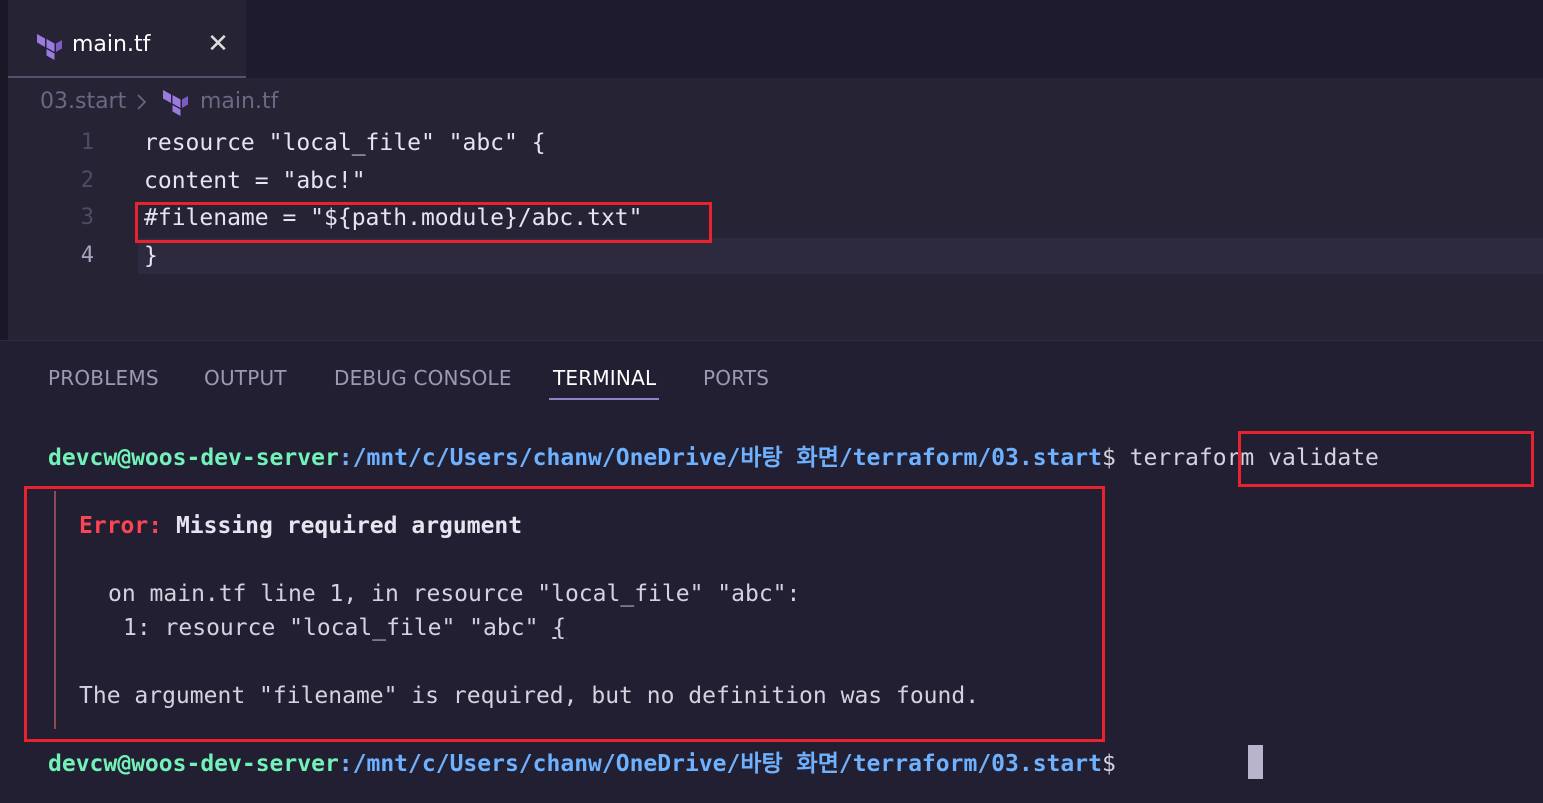  What do you see at coordinates (87, 255) in the screenshot?
I see `line-number: 4` at bounding box center [87, 255].